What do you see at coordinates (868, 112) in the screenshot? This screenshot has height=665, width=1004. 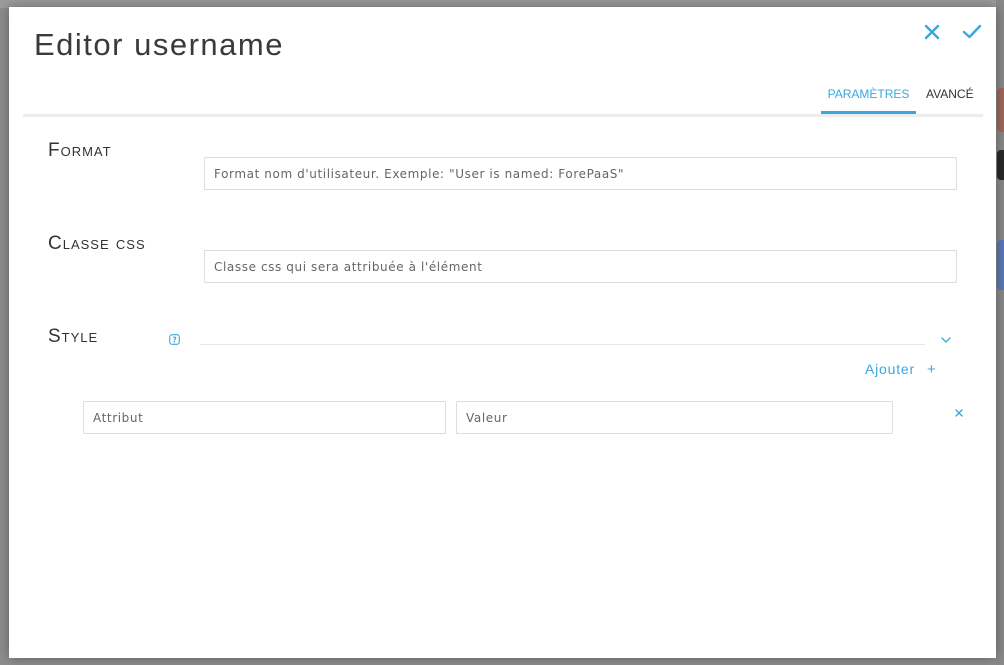 I see `active-tab-indicator` at bounding box center [868, 112].